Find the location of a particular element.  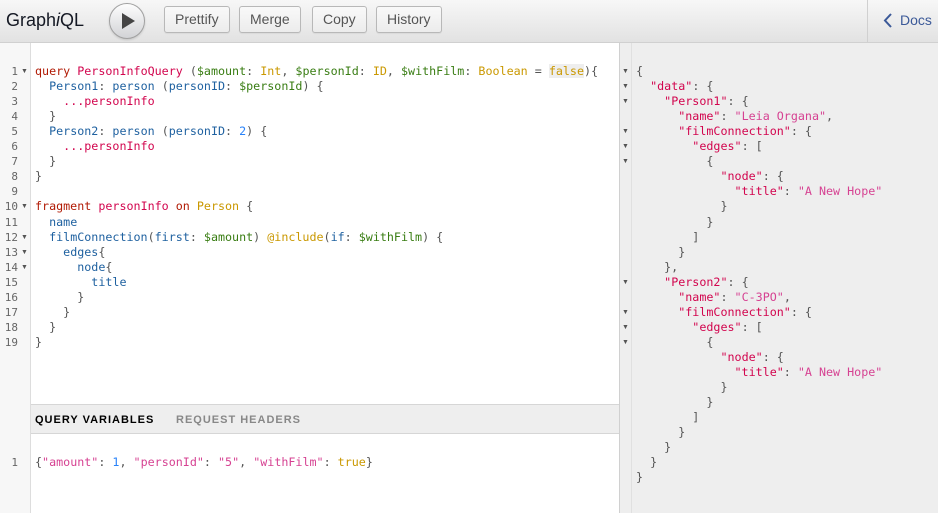

code-token: { is located at coordinates (640, 71).